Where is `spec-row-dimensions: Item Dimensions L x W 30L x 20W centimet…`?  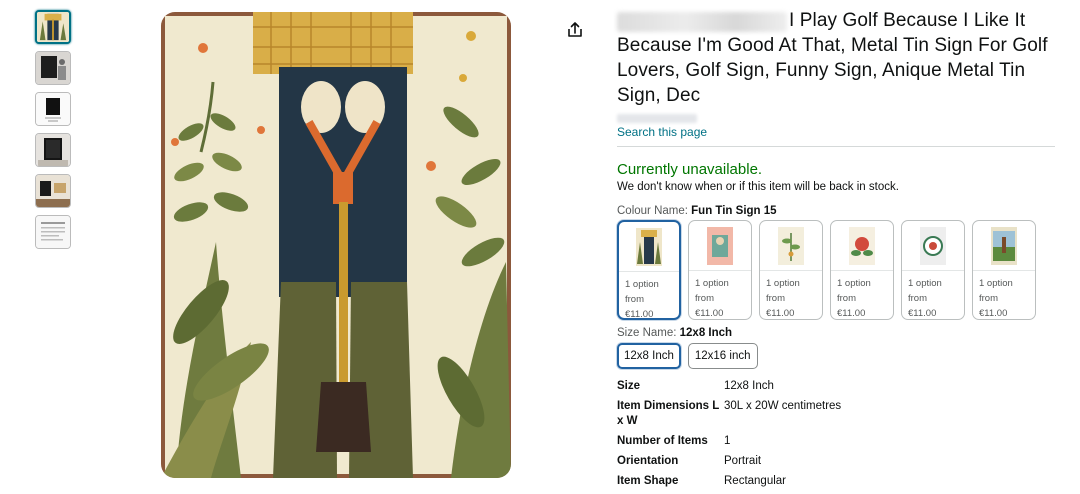 spec-row-dimensions: Item Dimensions L x W 30L x 20W centimet… is located at coordinates (837, 414).